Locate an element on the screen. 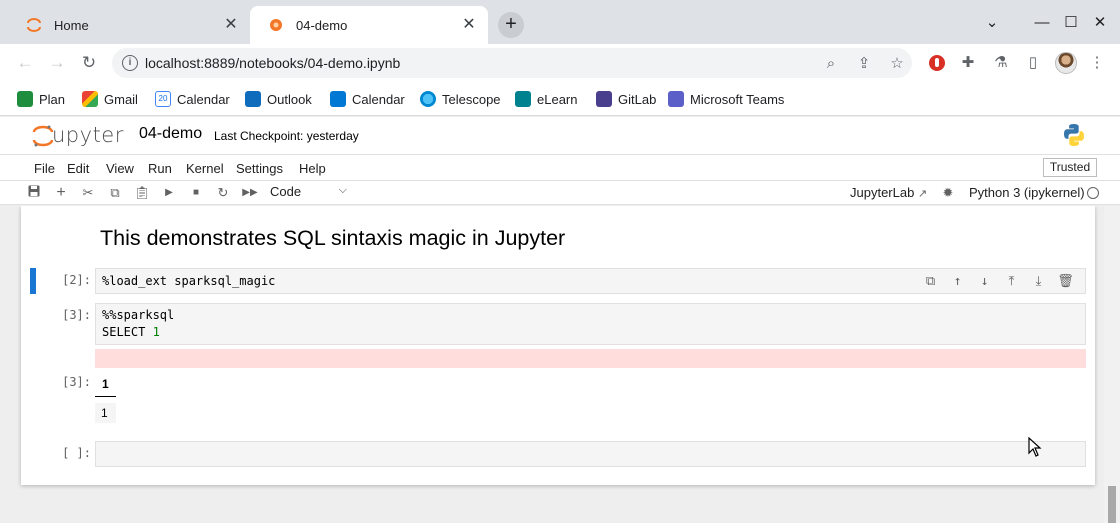 This screenshot has width=1120, height=523. insert-above-icon: ⤒ is located at coordinates (1011, 281).